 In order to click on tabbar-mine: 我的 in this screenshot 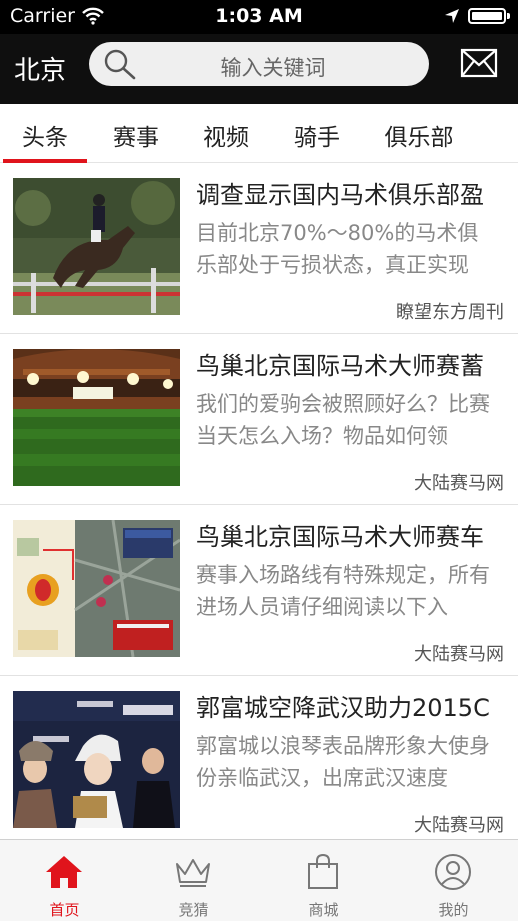, I will do `click(453, 880)`.